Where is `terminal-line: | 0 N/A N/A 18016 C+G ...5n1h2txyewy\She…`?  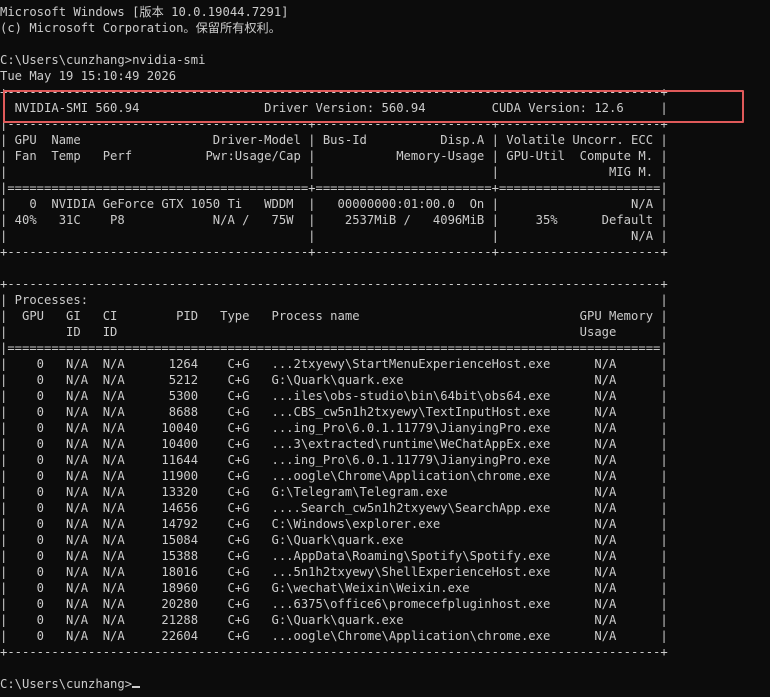
terminal-line: | 0 N/A N/A 18016 C+G ...5n1h2txyewy\She… is located at coordinates (334, 572).